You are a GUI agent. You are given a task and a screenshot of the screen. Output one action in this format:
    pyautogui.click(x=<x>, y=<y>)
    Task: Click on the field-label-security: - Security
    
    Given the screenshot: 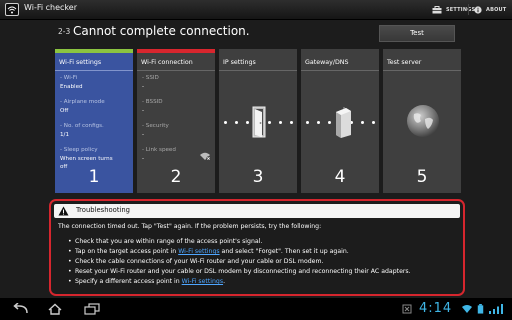 What is the action you would take?
    pyautogui.click(x=155, y=126)
    